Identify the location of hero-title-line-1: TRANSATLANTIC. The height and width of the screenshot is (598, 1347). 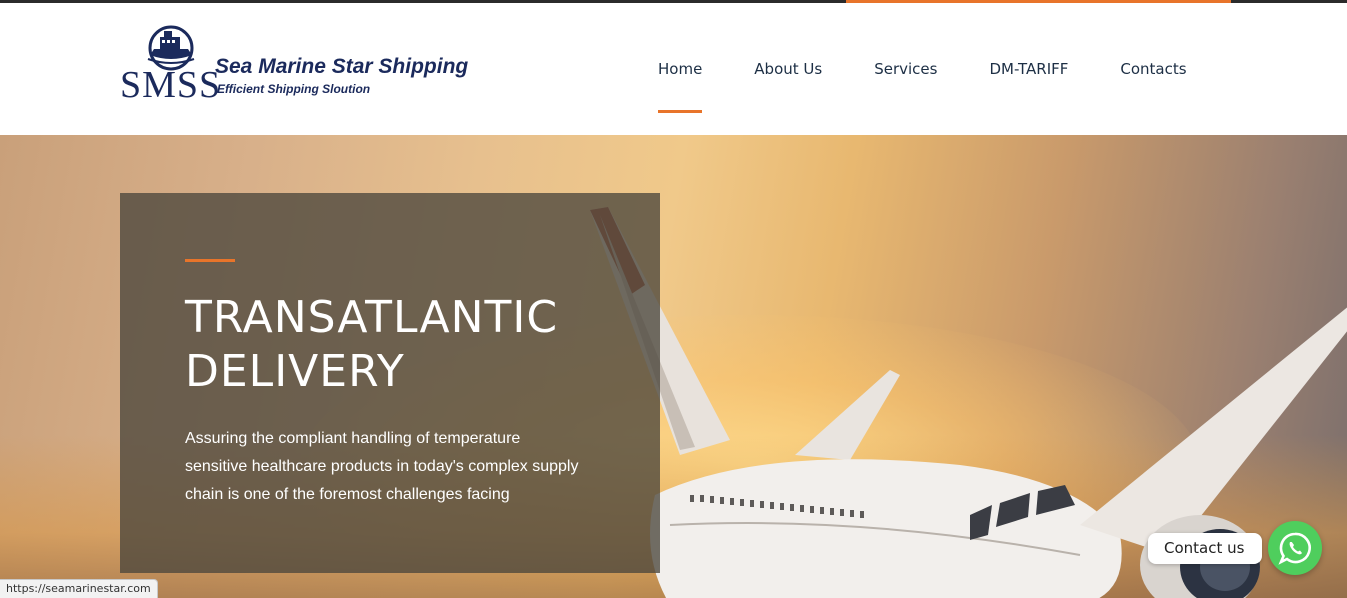
(372, 317).